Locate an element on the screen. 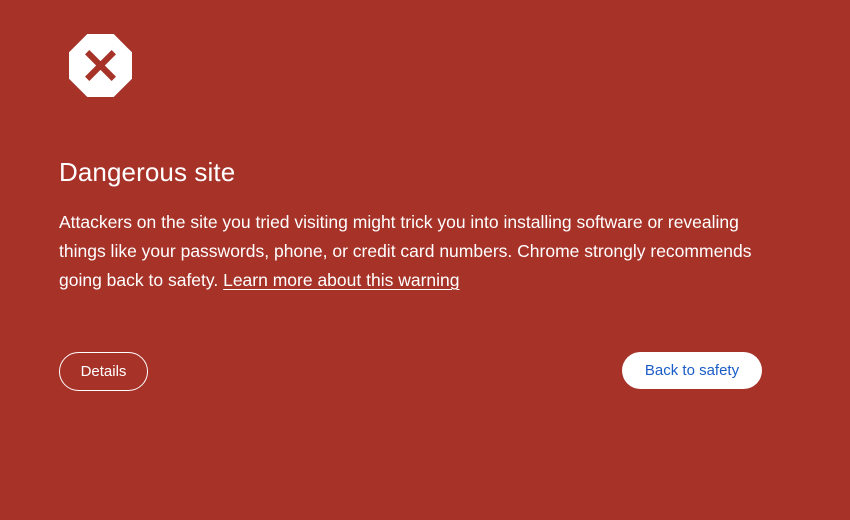 The image size is (850, 520). back-to-safety-button: Back to safety is located at coordinates (692, 370).